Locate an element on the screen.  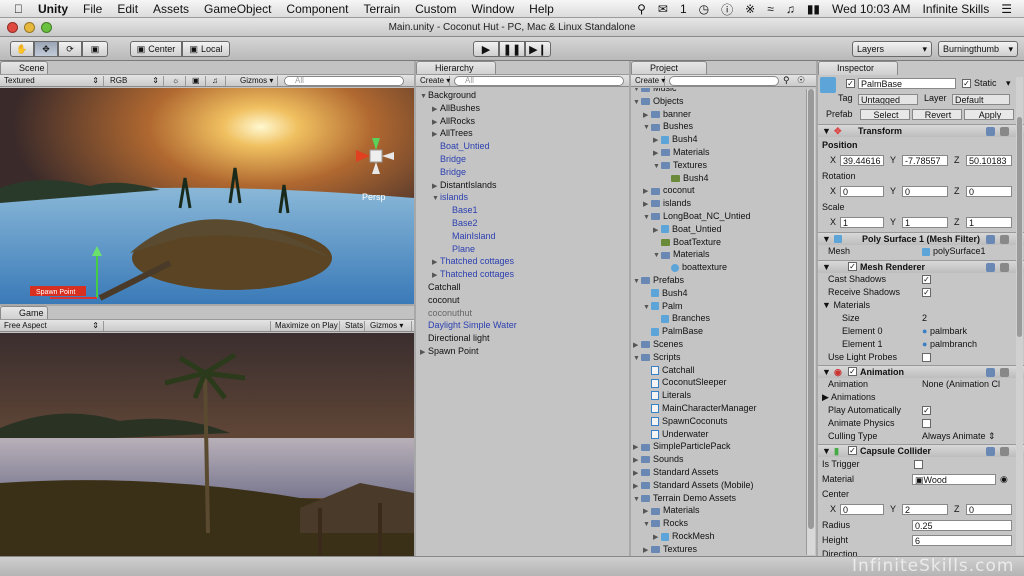
menu-component: Component is located at coordinates (317, 9).